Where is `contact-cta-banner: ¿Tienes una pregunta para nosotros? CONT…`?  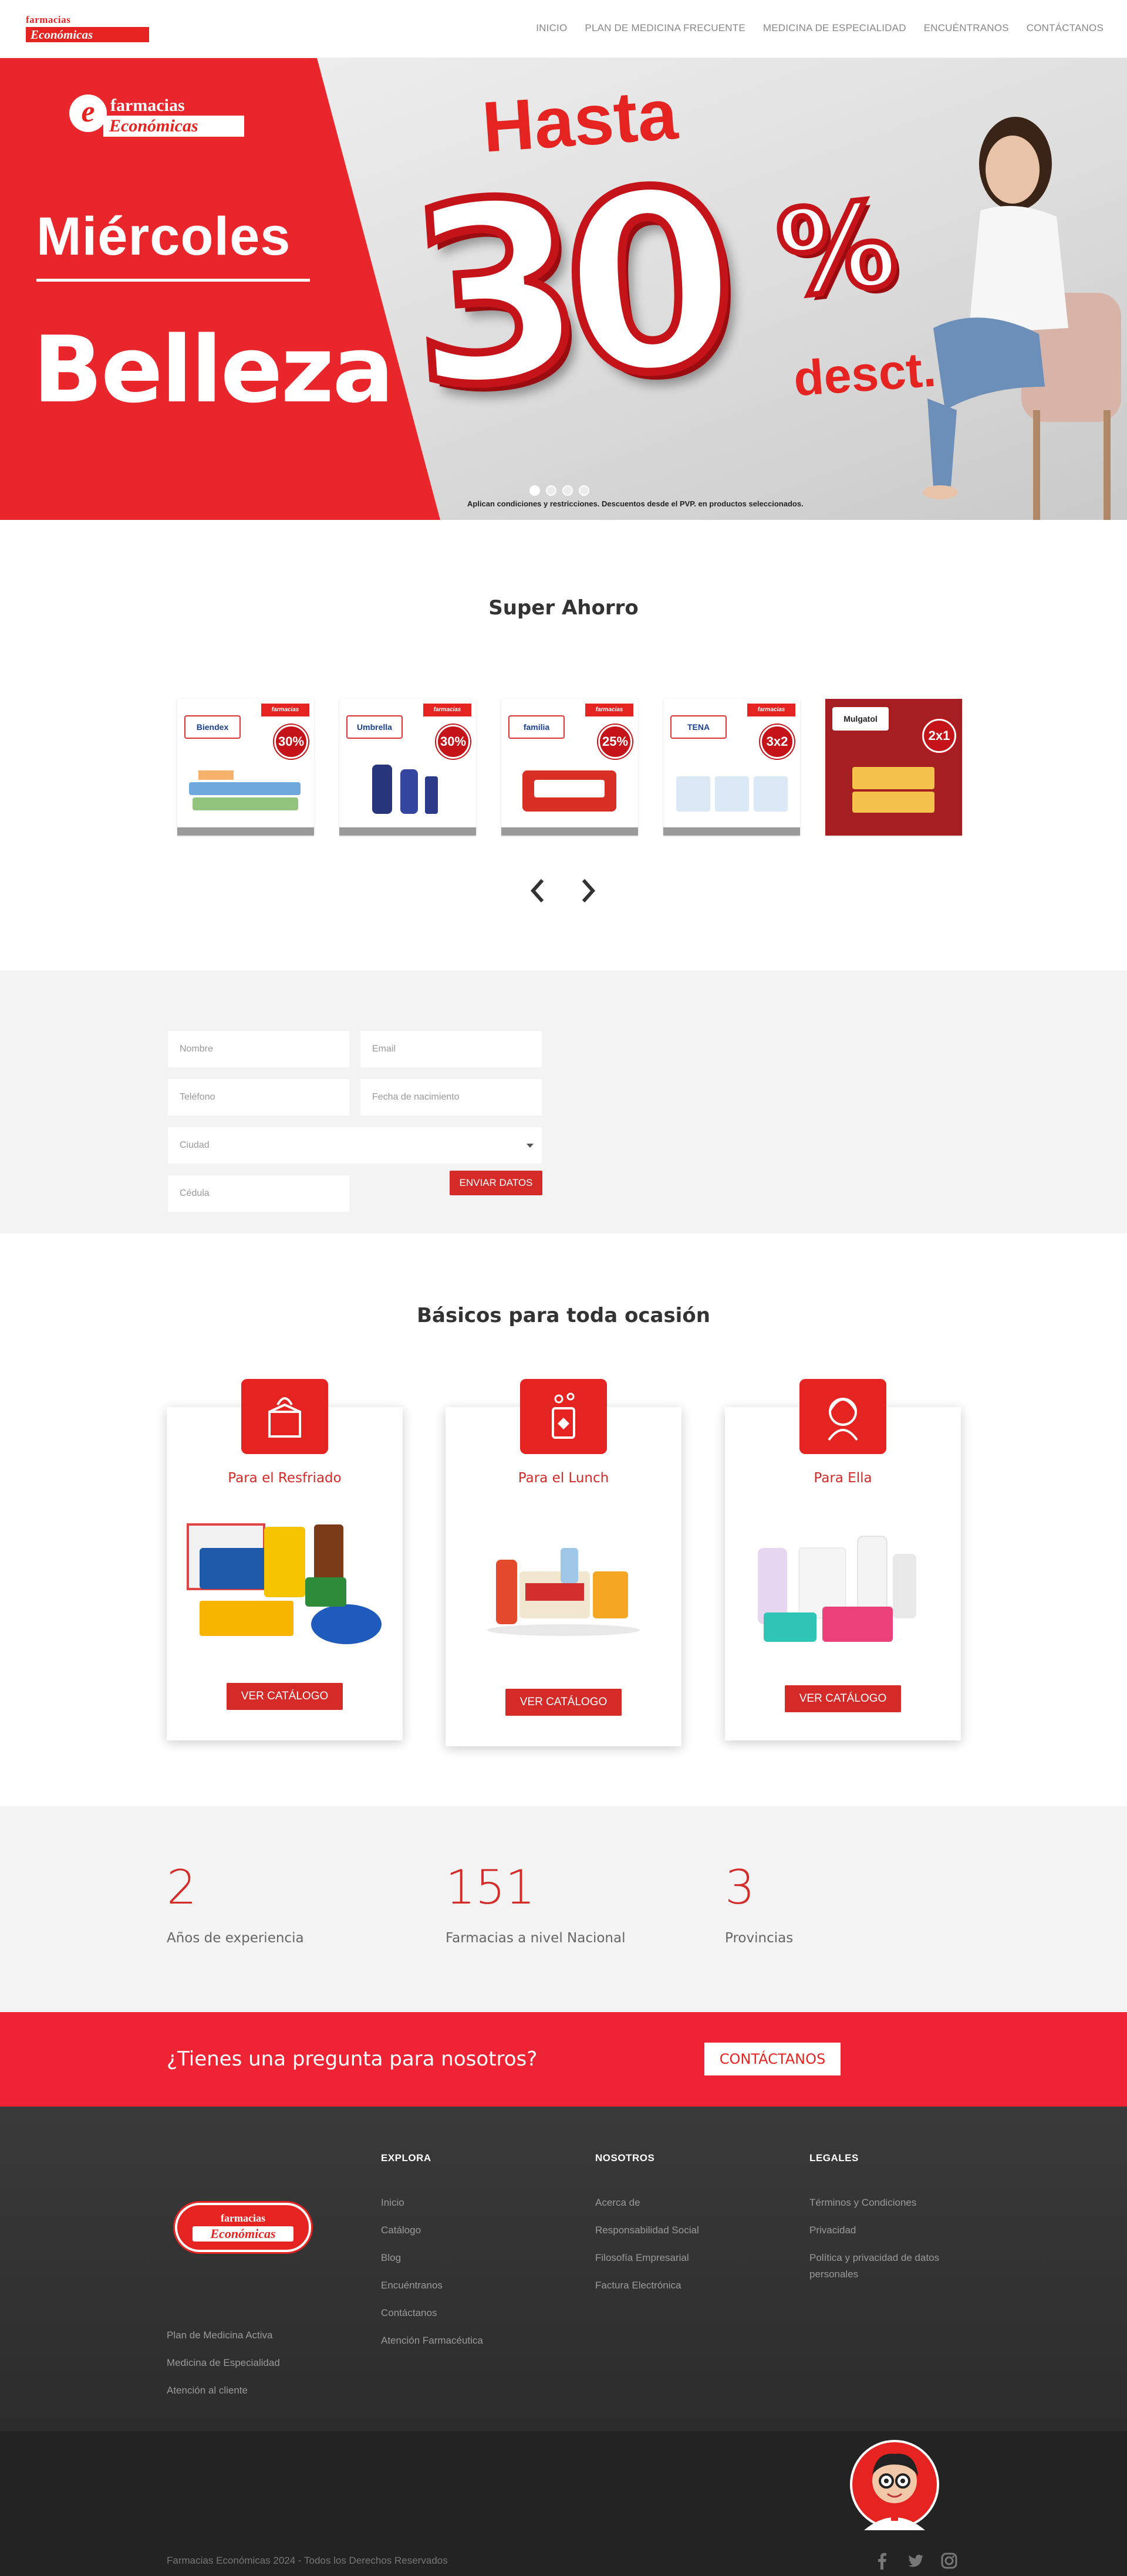
contact-cta-banner: ¿Tienes una pregunta para nosotros? CONT… is located at coordinates (563, 2059).